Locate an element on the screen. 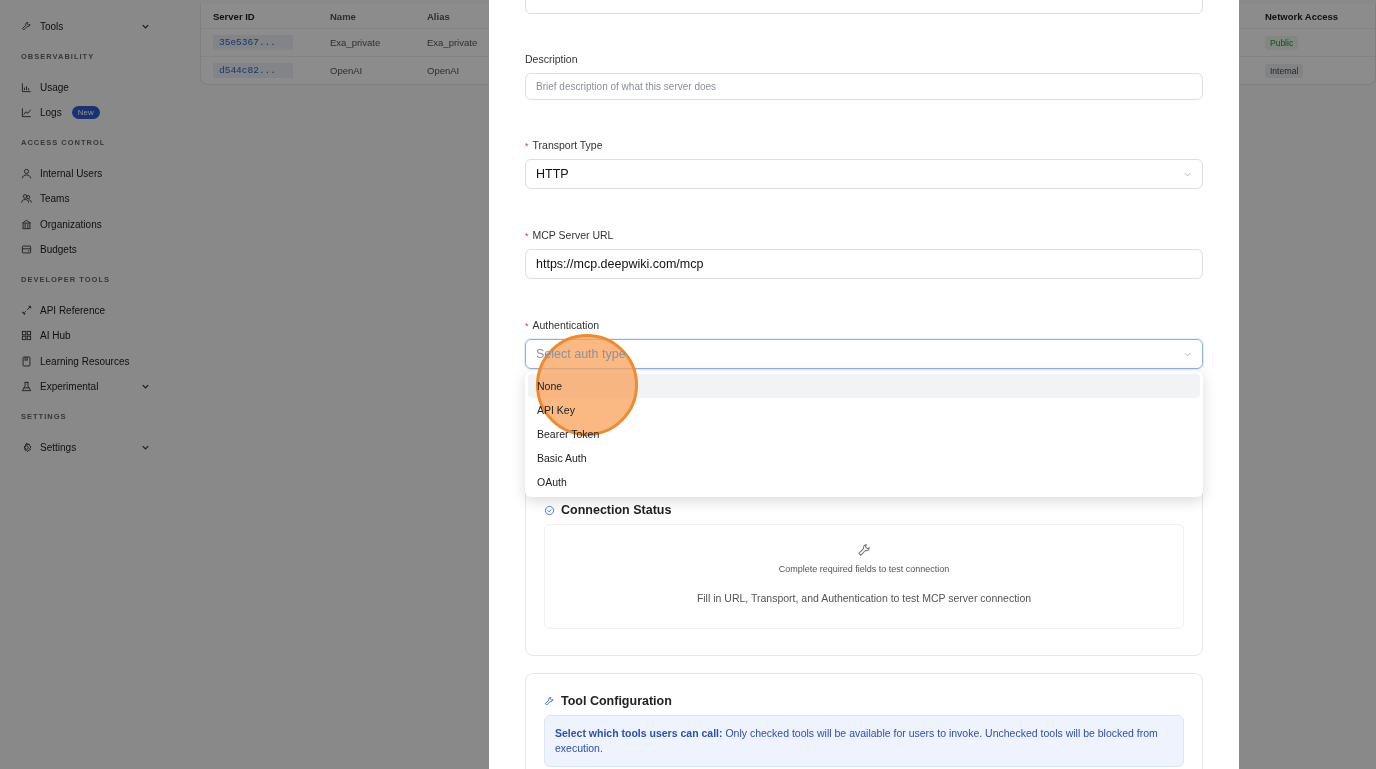  user-icon is located at coordinates (26, 173).